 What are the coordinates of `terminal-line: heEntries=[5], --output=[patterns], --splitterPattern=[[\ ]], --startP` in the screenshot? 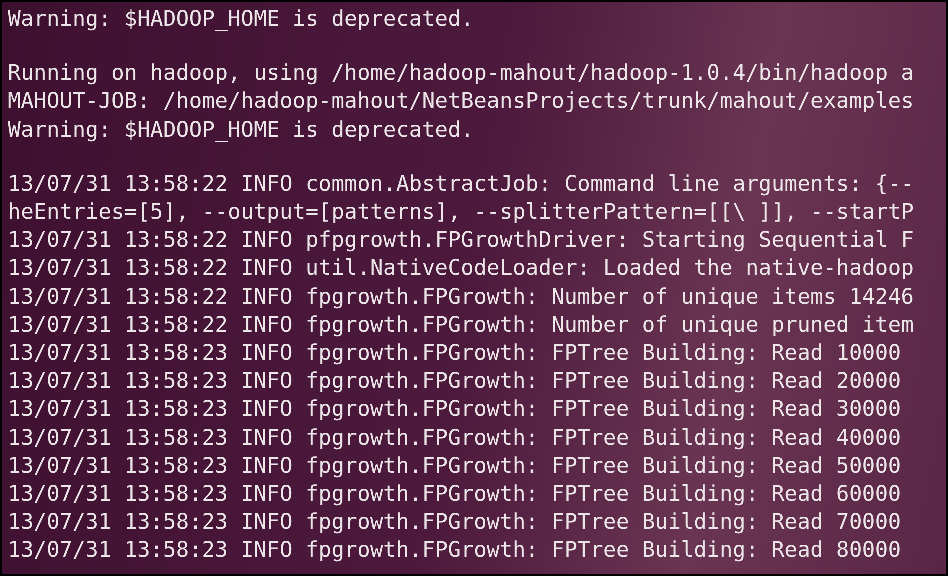 It's located at (461, 213).